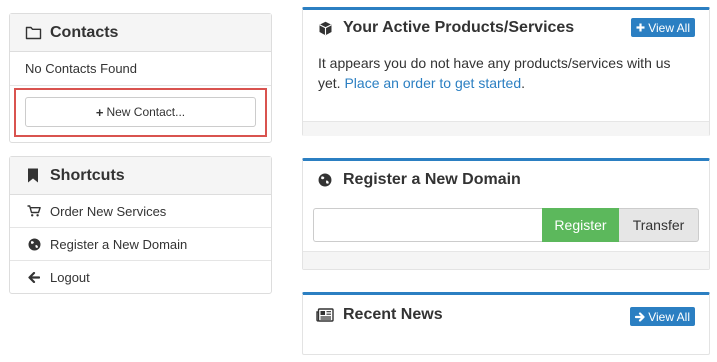 Image resolution: width=717 pixels, height=362 pixels. What do you see at coordinates (87, 175) in the screenshot?
I see `shortcuts-title: Shortcuts` at bounding box center [87, 175].